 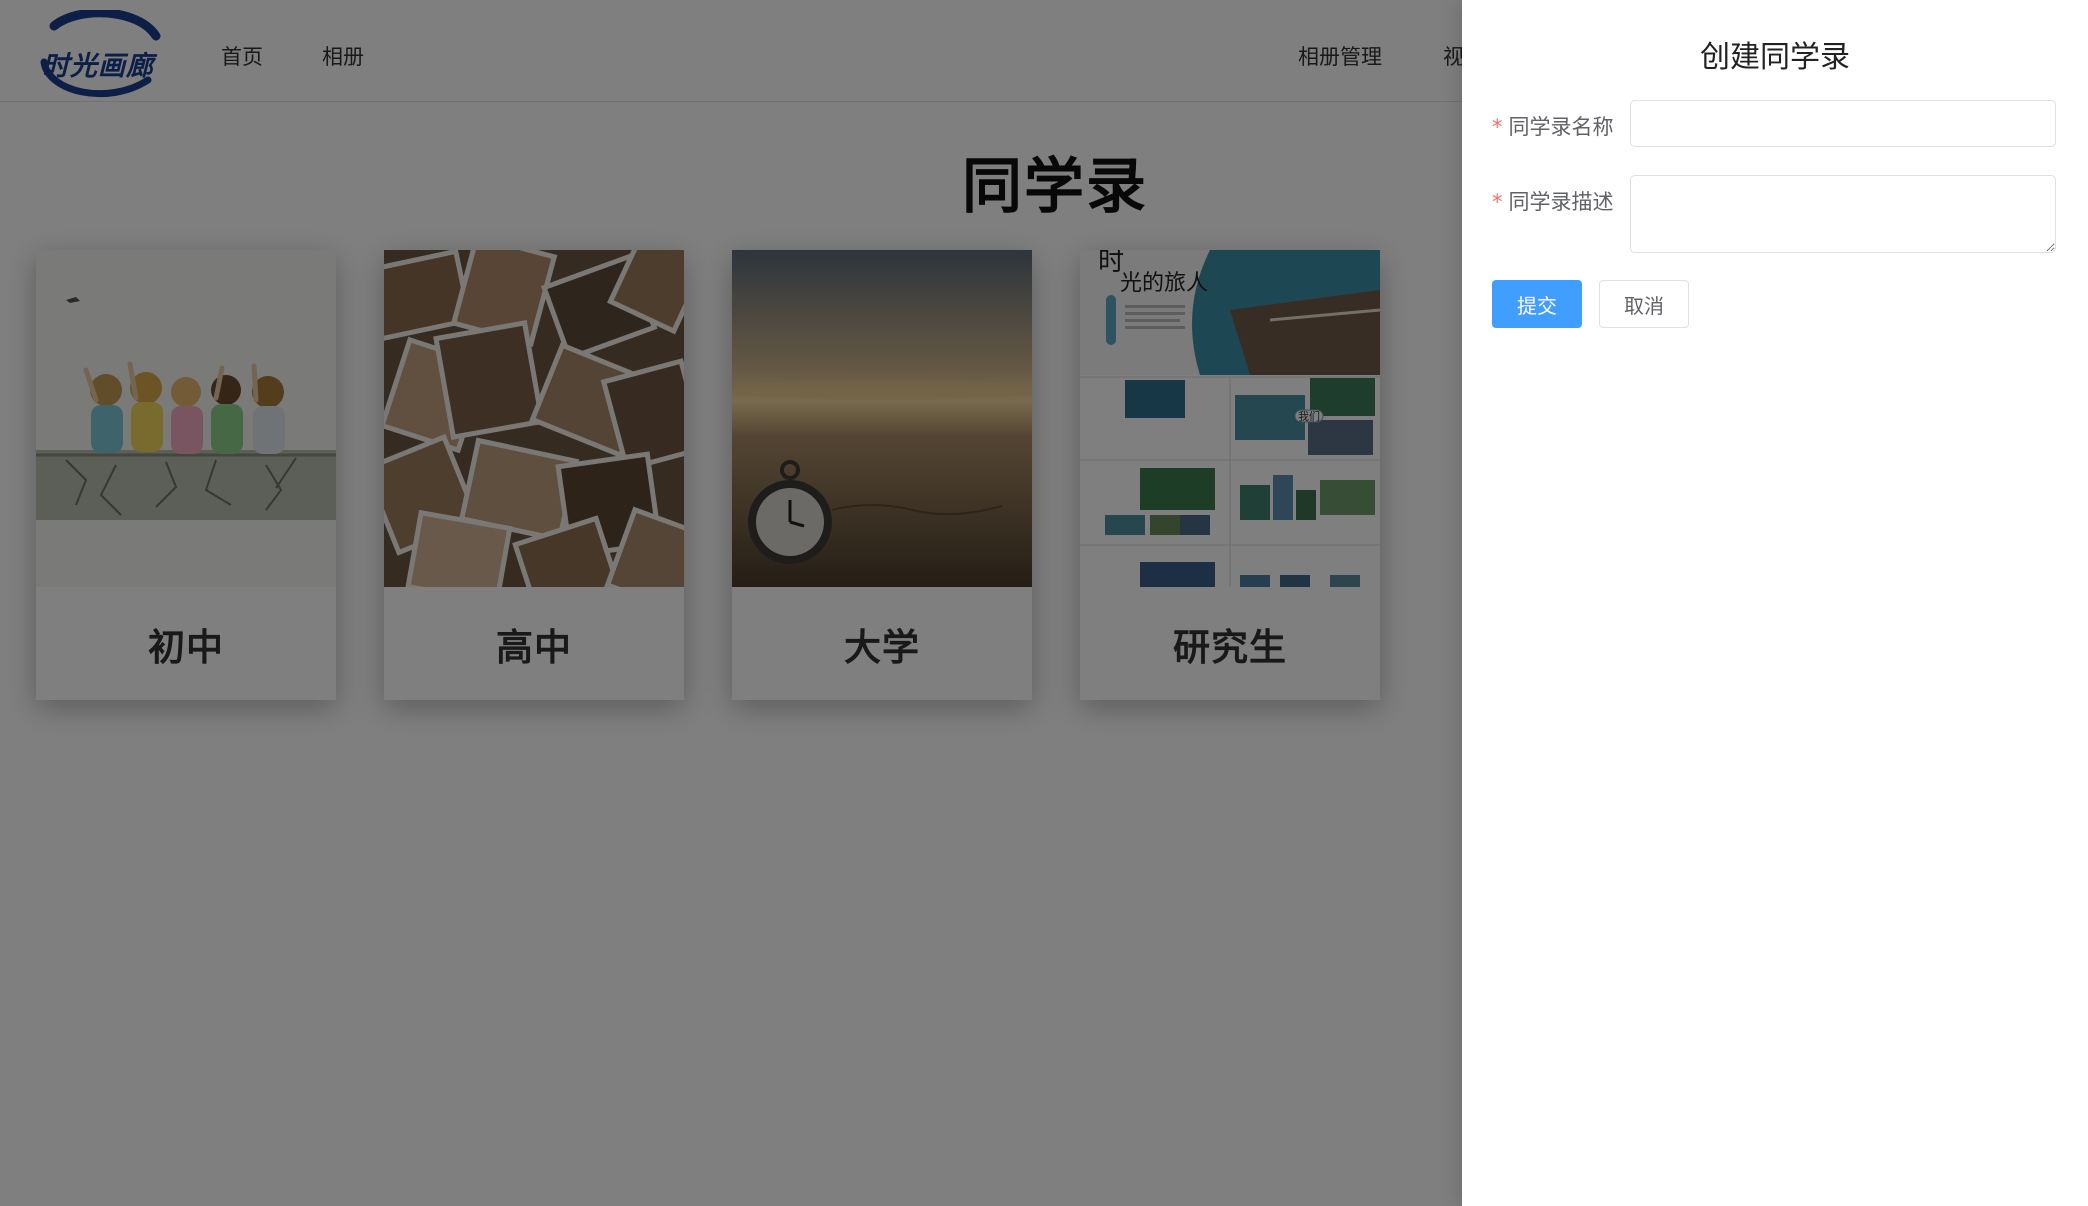 What do you see at coordinates (1644, 304) in the screenshot?
I see `cancel-button: 取消` at bounding box center [1644, 304].